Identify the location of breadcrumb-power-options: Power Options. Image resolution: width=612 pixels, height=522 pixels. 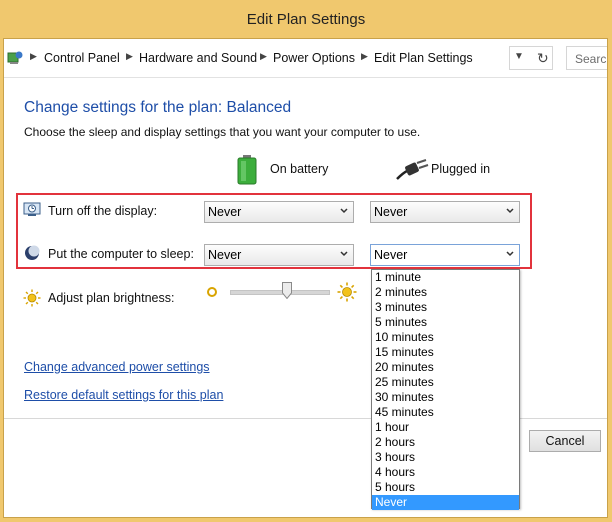
(314, 58).